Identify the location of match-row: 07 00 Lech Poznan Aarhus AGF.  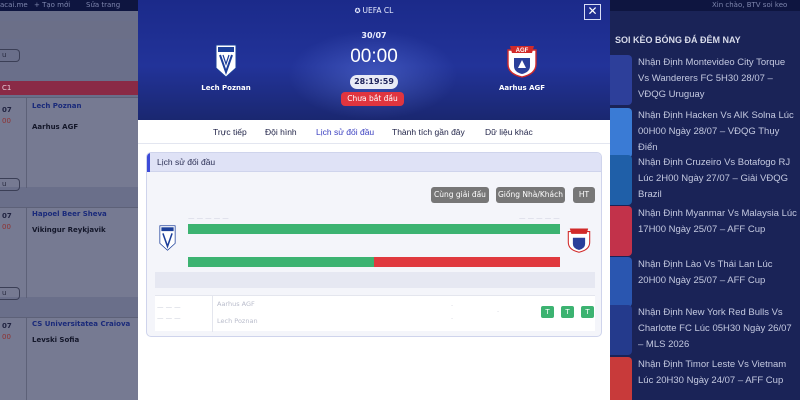
(69, 142).